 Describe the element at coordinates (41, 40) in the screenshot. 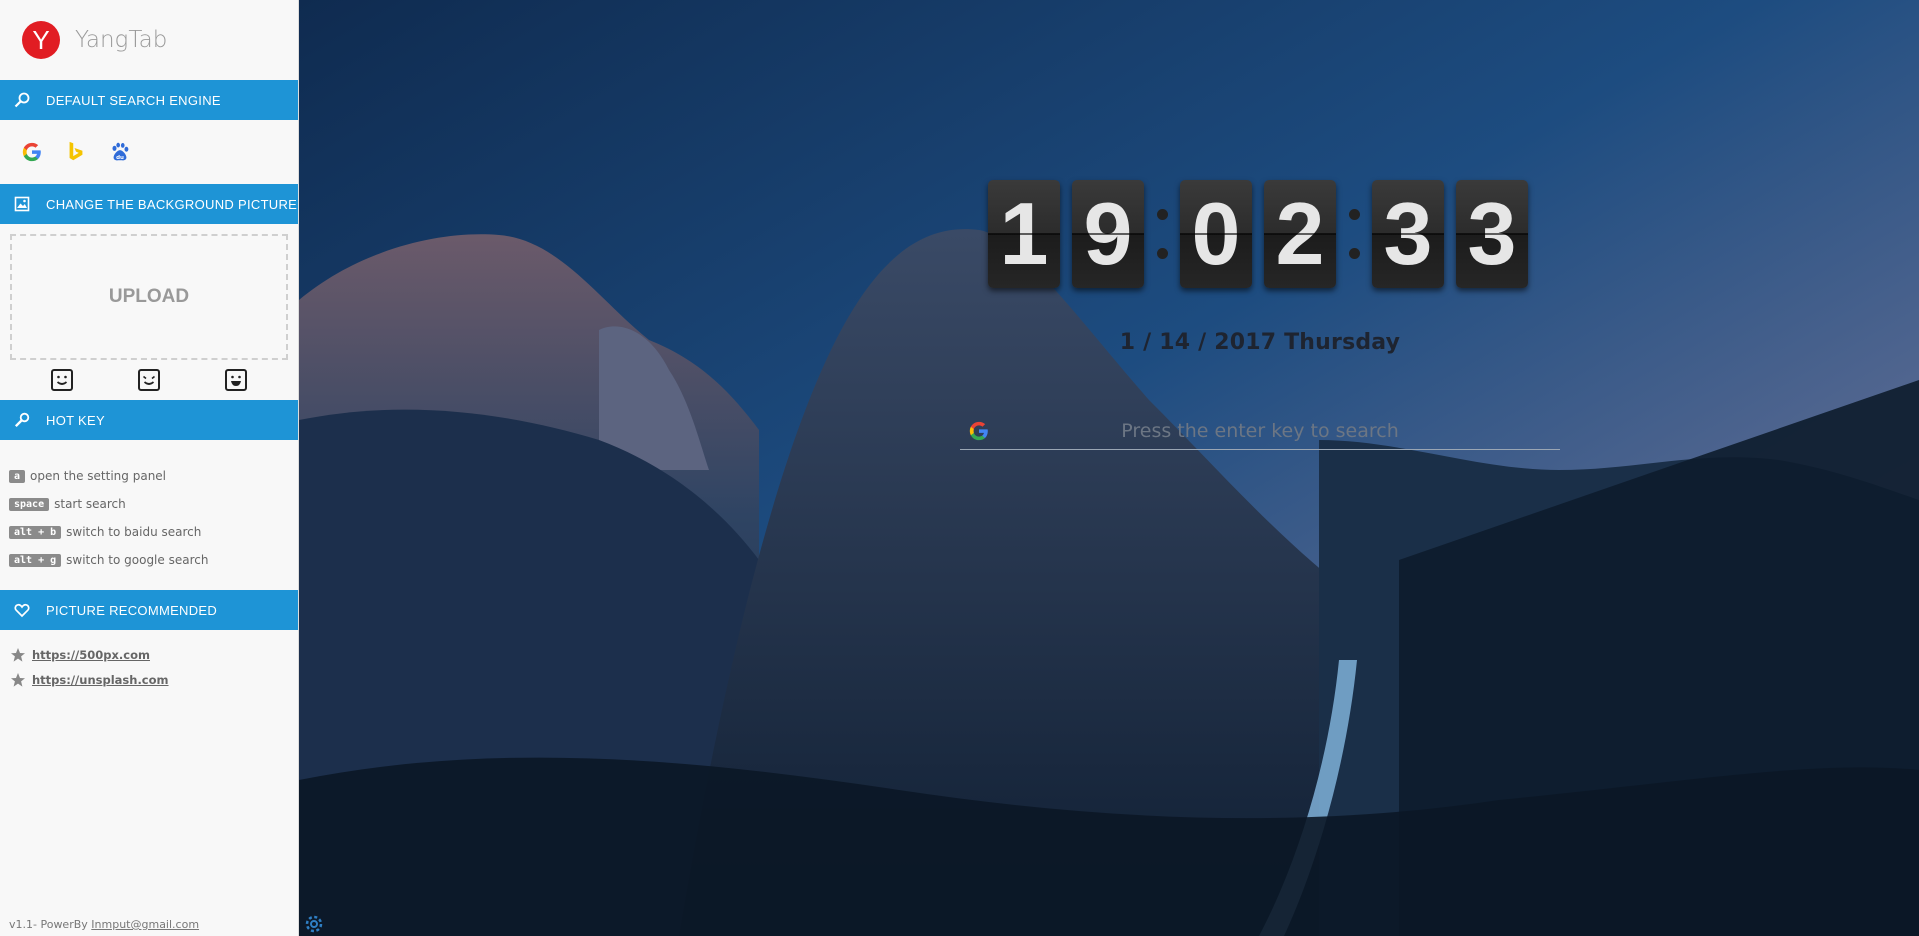

I see `yangtab-logo: Y` at that location.